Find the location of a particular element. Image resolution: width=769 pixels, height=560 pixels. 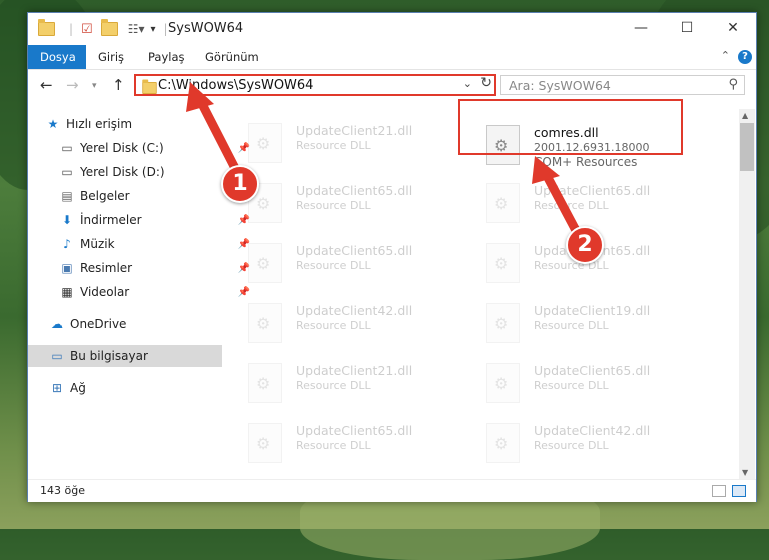

scrollbar-thumb is located at coordinates (747, 147).